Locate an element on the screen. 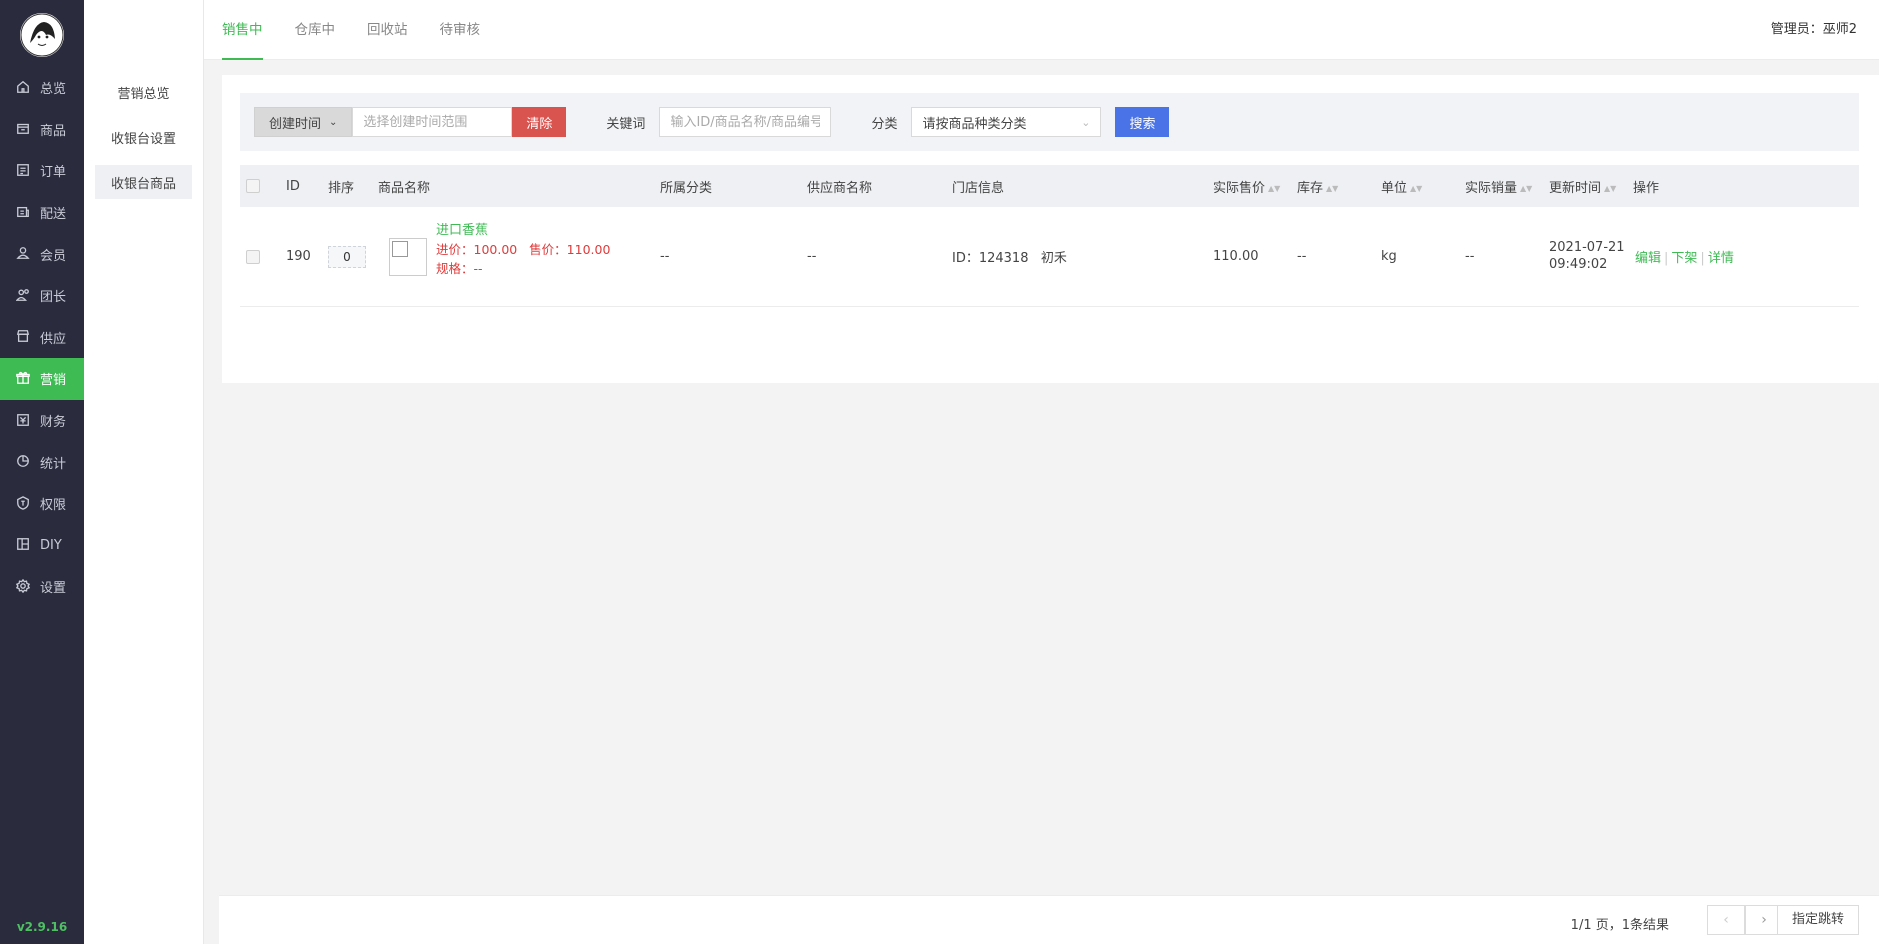  status-tabs: 销售中 仓库中 回收站 待审核 is located at coordinates (367, 30).